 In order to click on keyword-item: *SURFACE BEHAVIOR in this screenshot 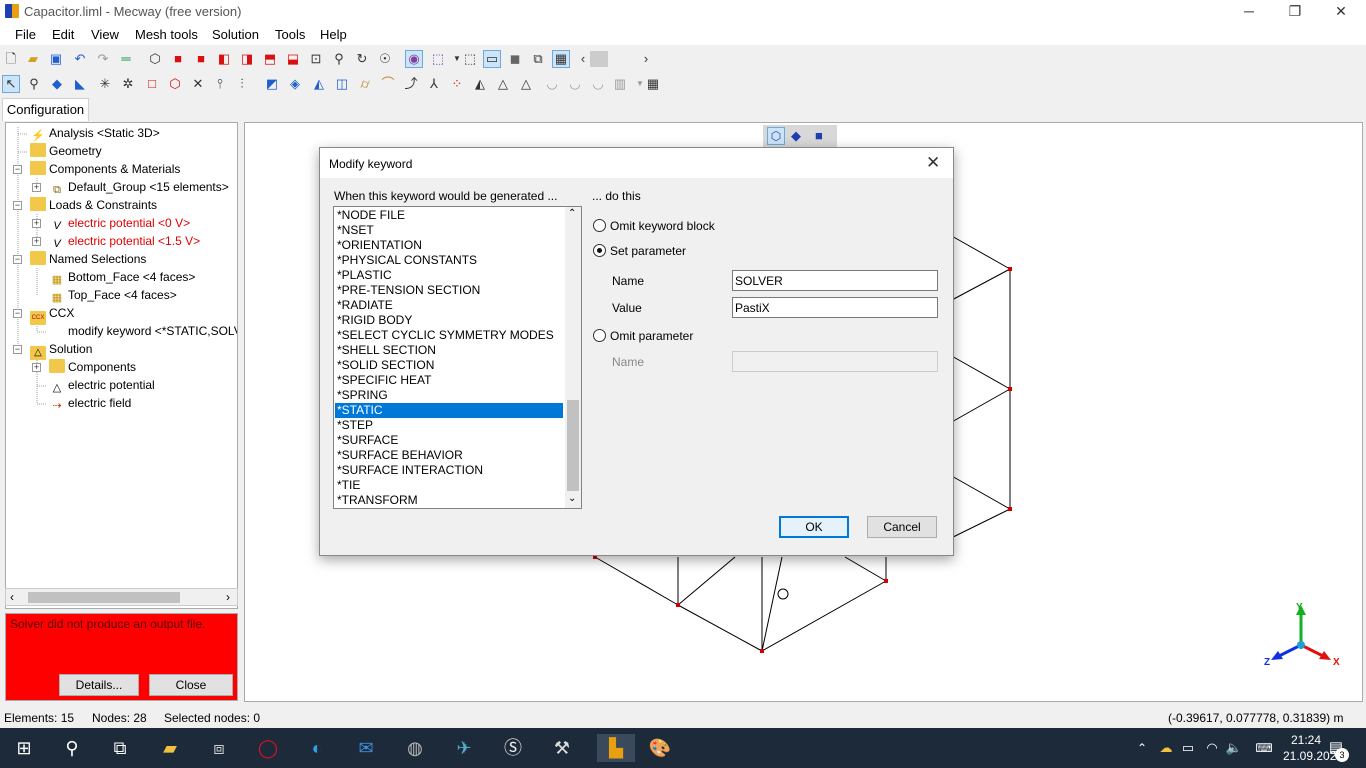, I will do `click(449, 455)`.